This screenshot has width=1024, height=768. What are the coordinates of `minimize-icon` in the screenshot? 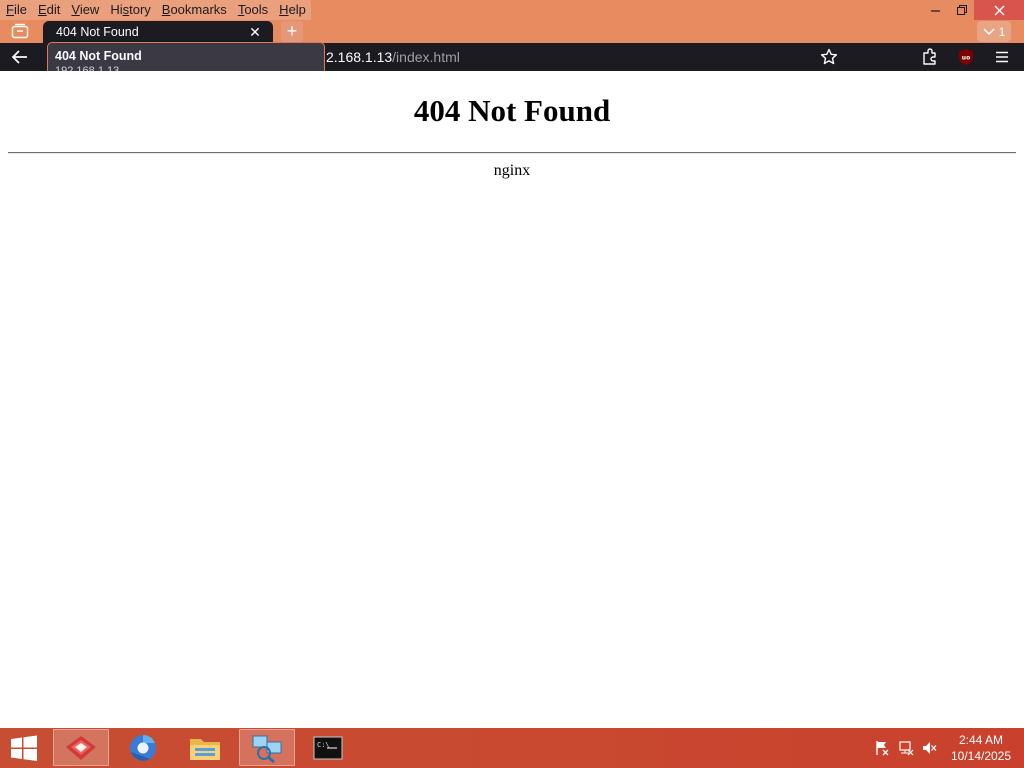 It's located at (935, 11).